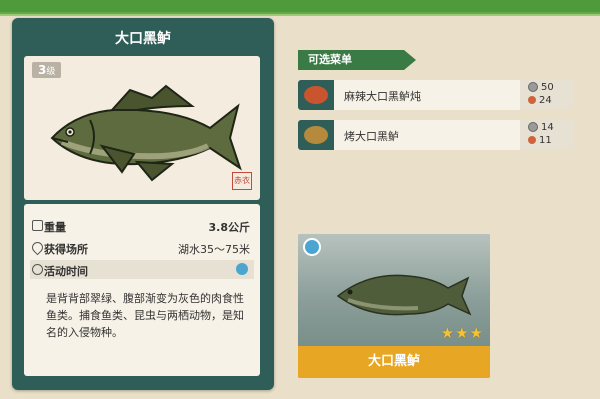 The image size is (600, 399). What do you see at coordinates (143, 39) in the screenshot?
I see `fish-title: 大口黑鲈` at bounding box center [143, 39].